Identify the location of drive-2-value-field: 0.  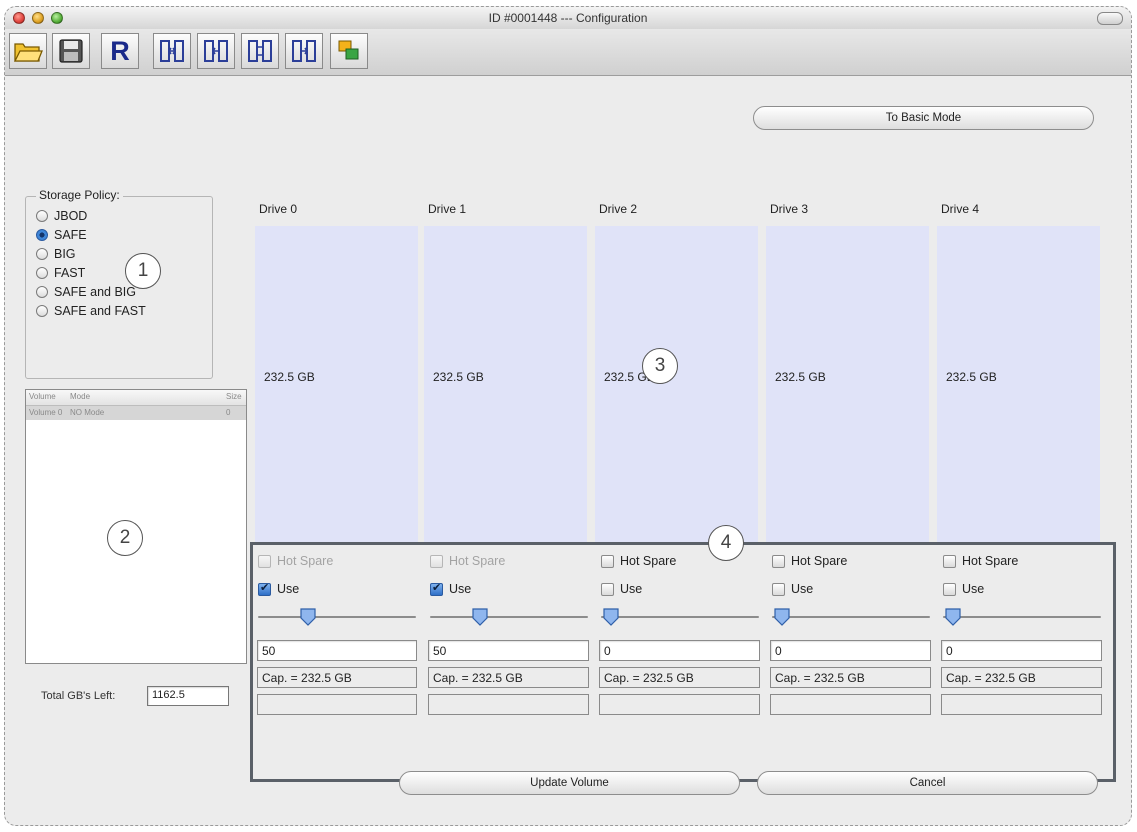
(679, 650).